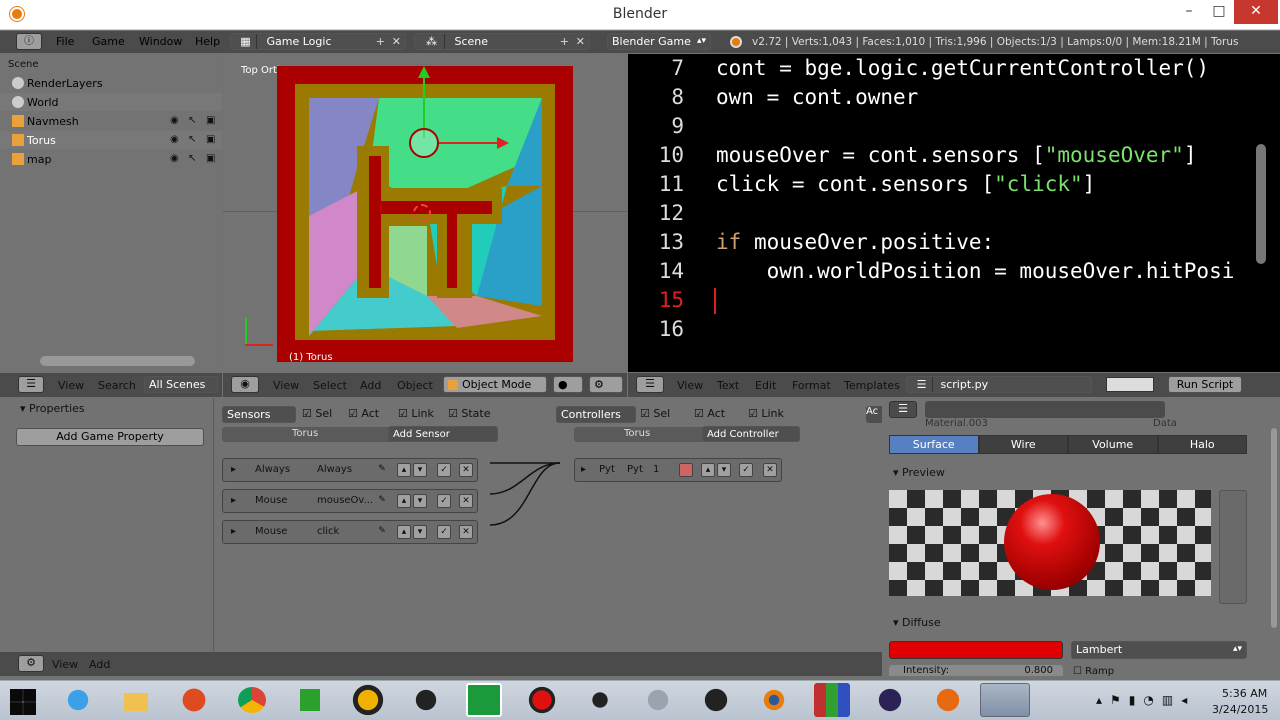  What do you see at coordinates (1274, 528) in the screenshot?
I see `properties-scrollbar` at bounding box center [1274, 528].